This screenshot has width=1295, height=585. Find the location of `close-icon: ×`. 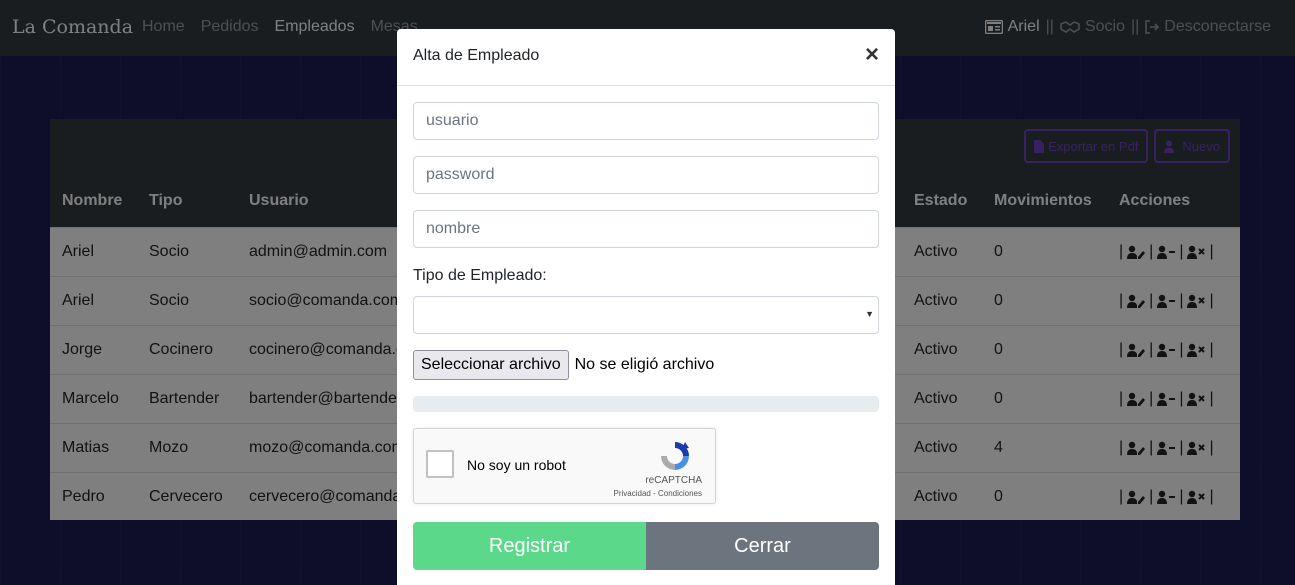

close-icon: × is located at coordinates (872, 55).